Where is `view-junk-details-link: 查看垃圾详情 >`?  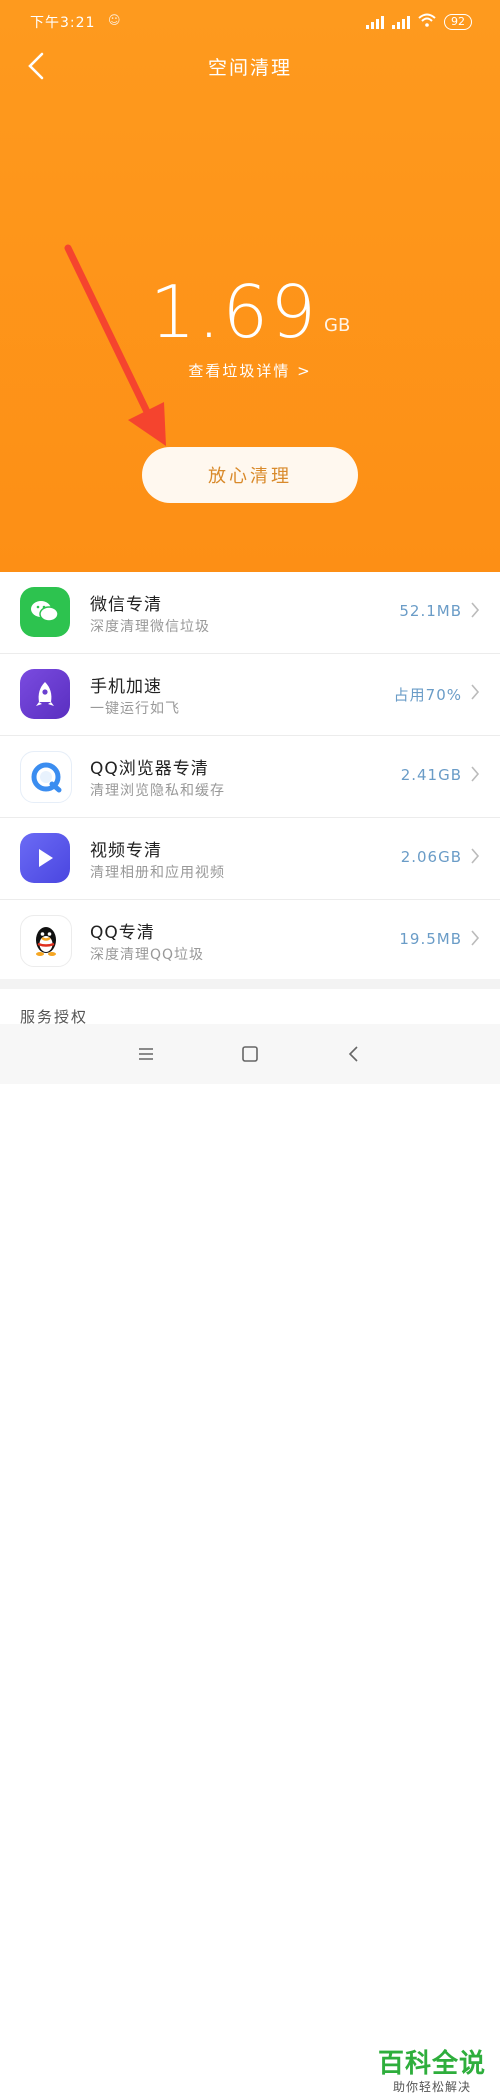
view-junk-details-link: 查看垃圾详情 > is located at coordinates (250, 370).